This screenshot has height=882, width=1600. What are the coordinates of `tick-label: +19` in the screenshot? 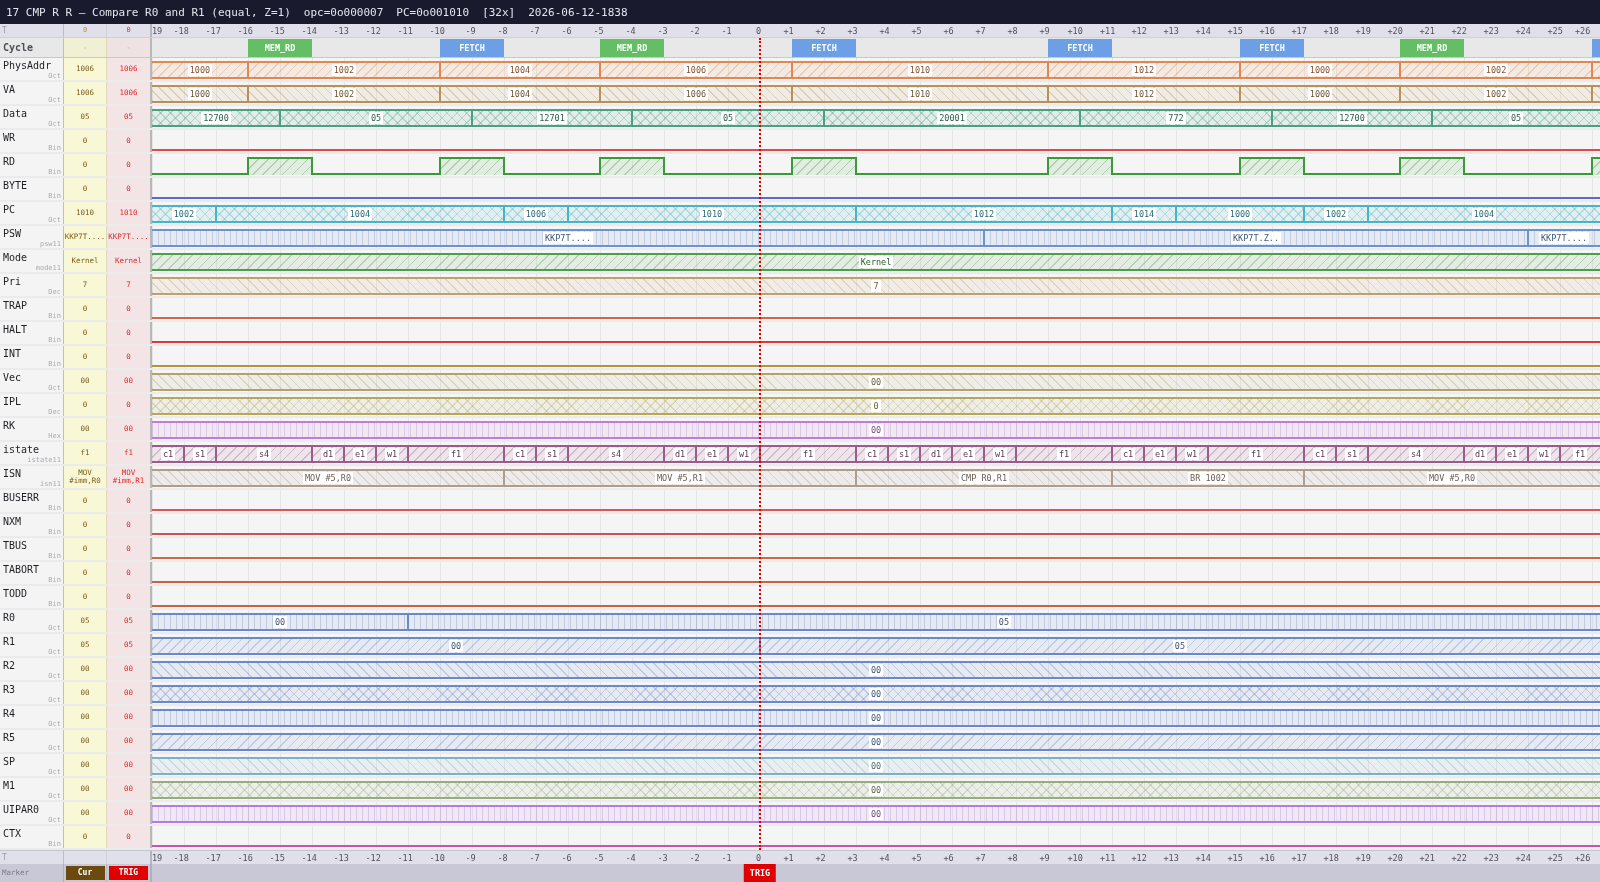 It's located at (1363, 858).